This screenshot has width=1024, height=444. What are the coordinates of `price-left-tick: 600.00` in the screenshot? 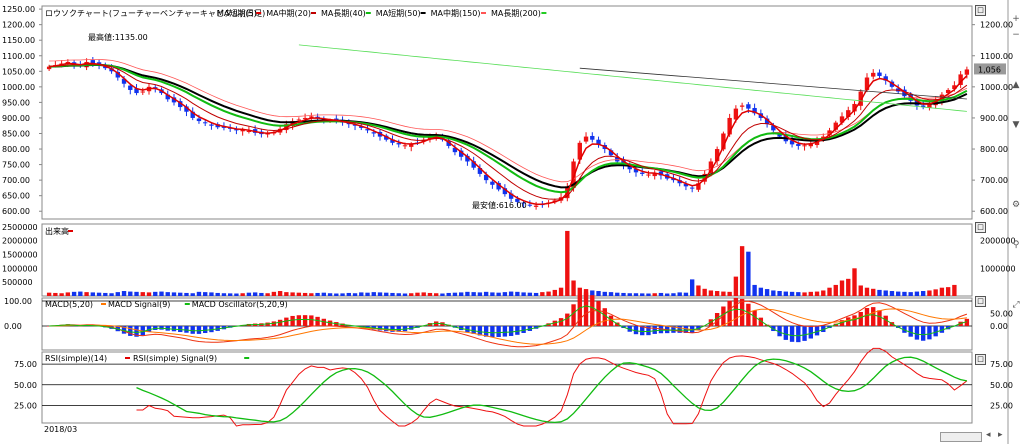 It's located at (16, 211).